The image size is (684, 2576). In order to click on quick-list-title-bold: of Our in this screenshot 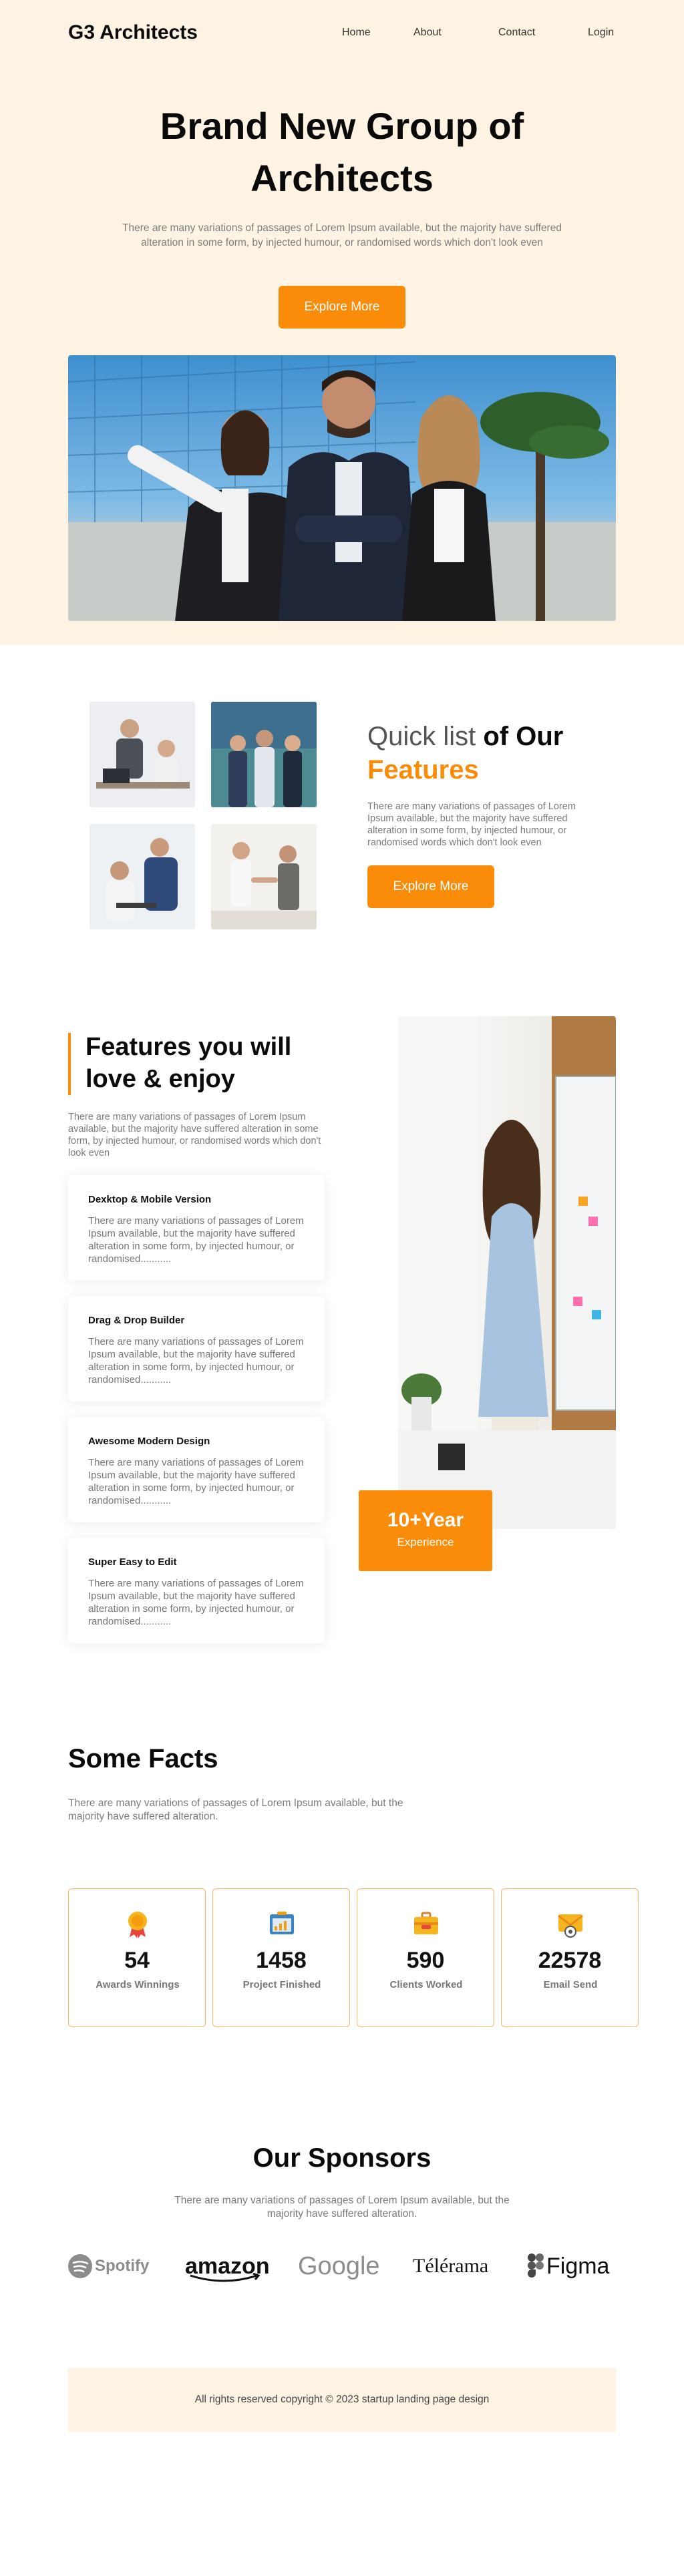, I will do `click(523, 736)`.